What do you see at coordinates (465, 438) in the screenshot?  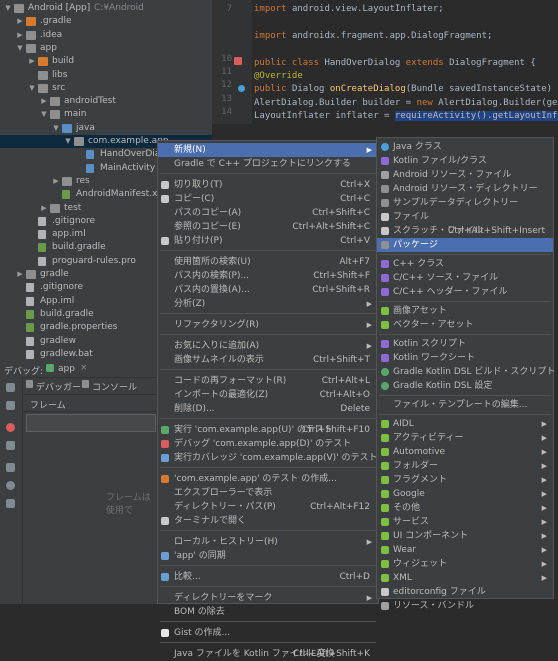 I see `menu-item: アクティビティー ▶` at bounding box center [465, 438].